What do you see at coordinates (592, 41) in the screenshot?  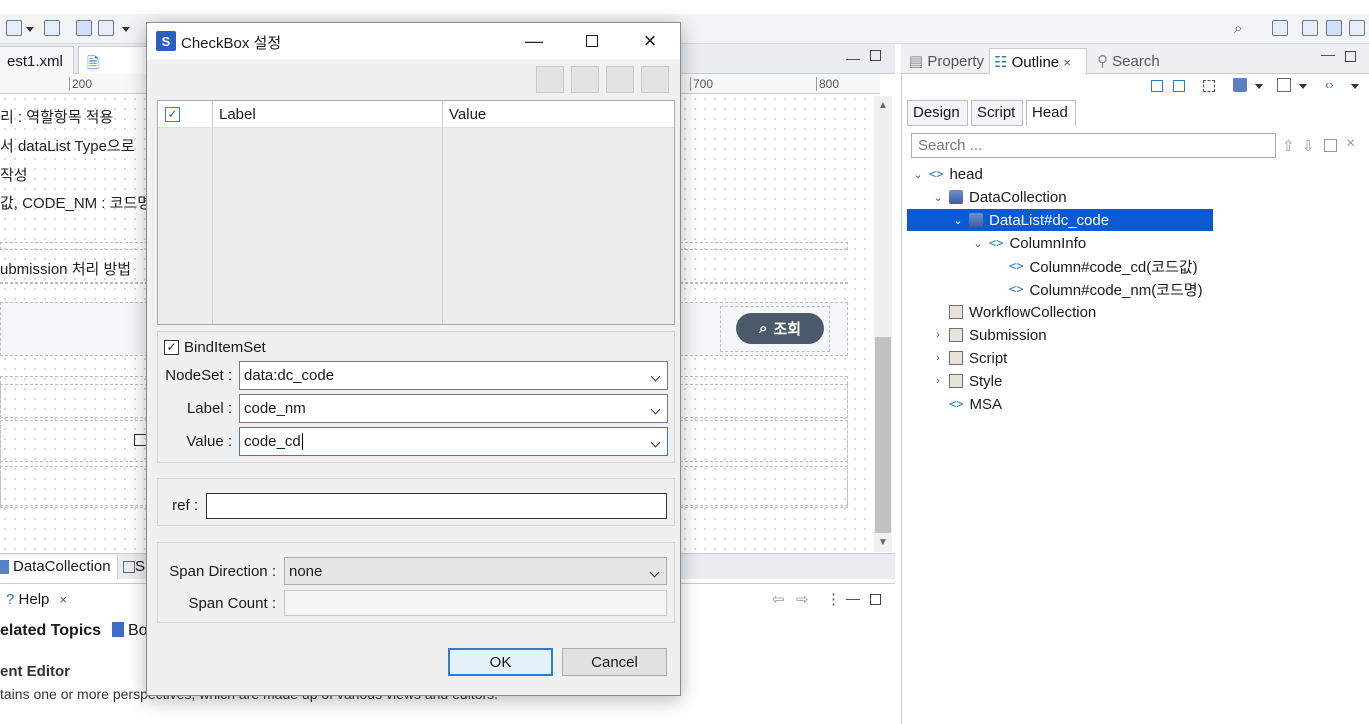 I see `maximize-button` at bounding box center [592, 41].